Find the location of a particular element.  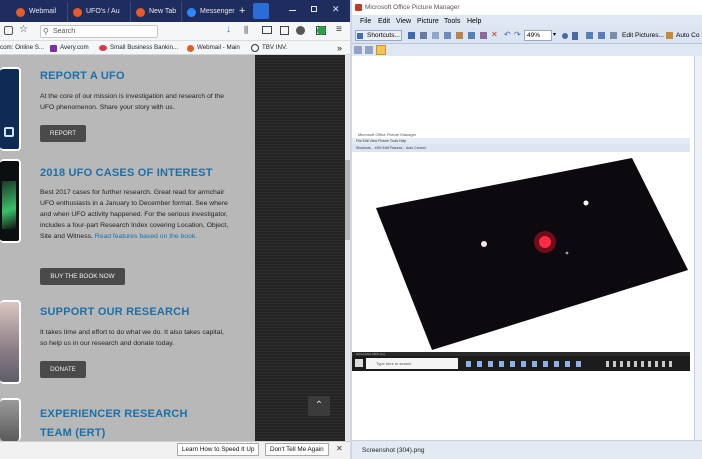

menu-edit: Edit is located at coordinates (384, 21).